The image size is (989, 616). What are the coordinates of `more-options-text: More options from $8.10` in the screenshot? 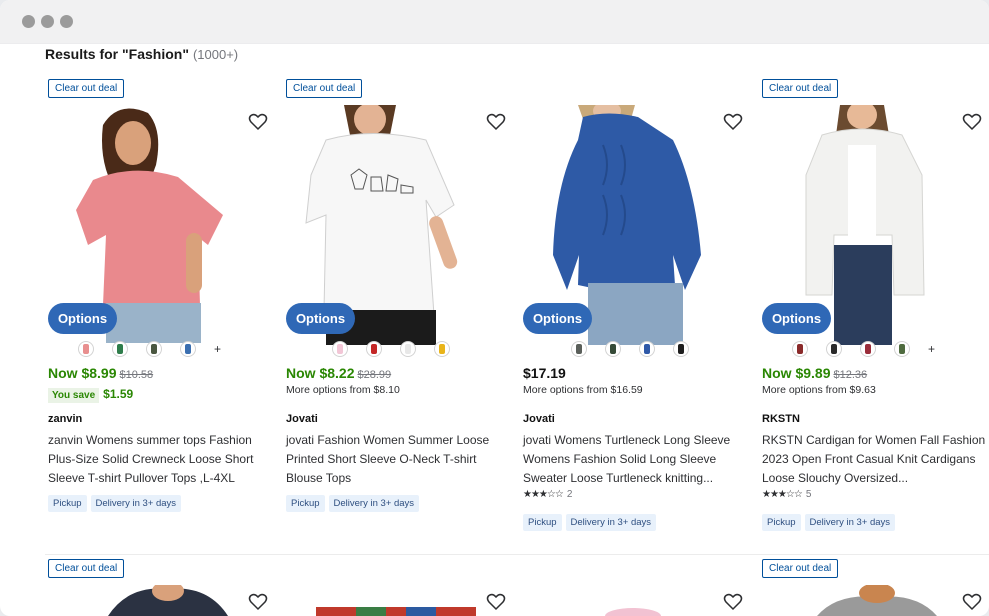 It's located at (343, 390).